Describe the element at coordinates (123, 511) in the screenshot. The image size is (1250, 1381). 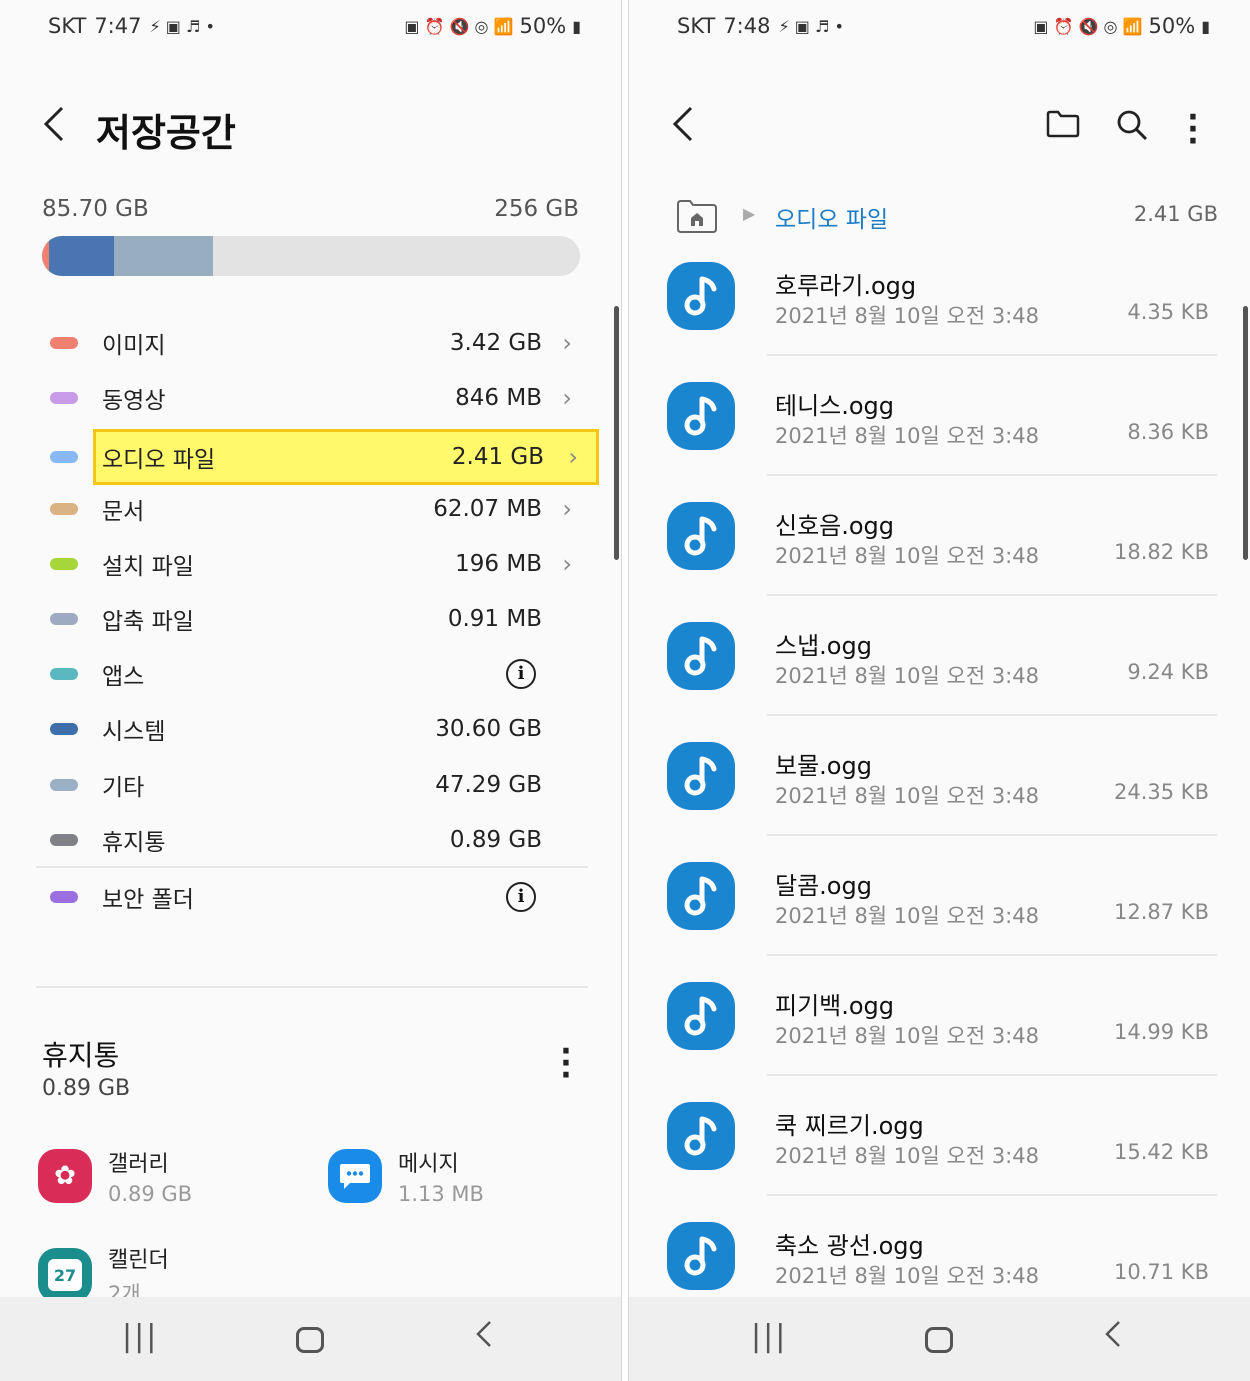
I see `category-name: 문서` at that location.